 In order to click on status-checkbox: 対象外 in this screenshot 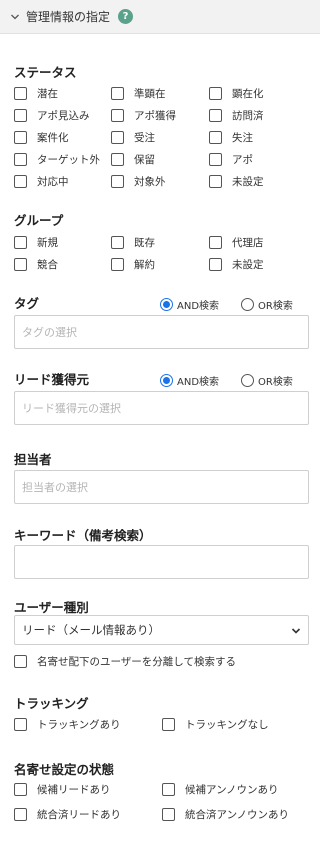, I will do `click(138, 181)`.